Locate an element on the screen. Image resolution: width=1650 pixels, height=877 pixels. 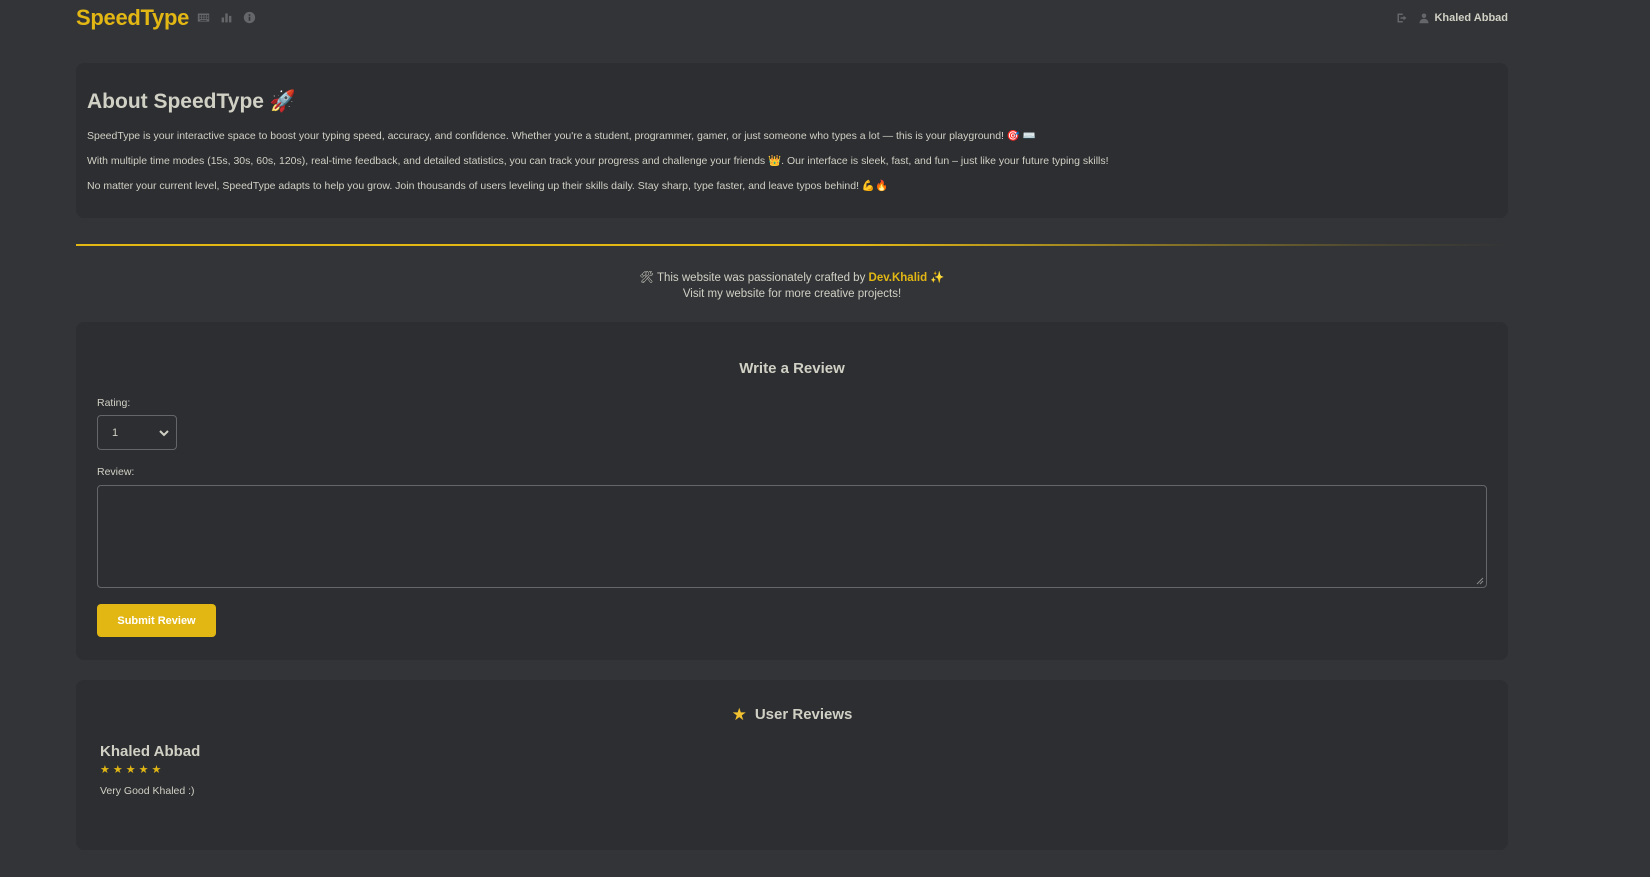
username: Khaled Abbad is located at coordinates (1471, 17).